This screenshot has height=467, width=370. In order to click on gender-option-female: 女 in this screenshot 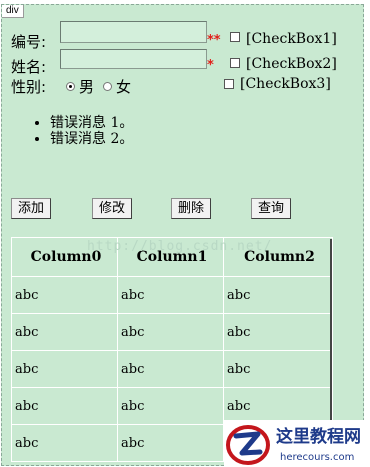, I will do `click(124, 87)`.